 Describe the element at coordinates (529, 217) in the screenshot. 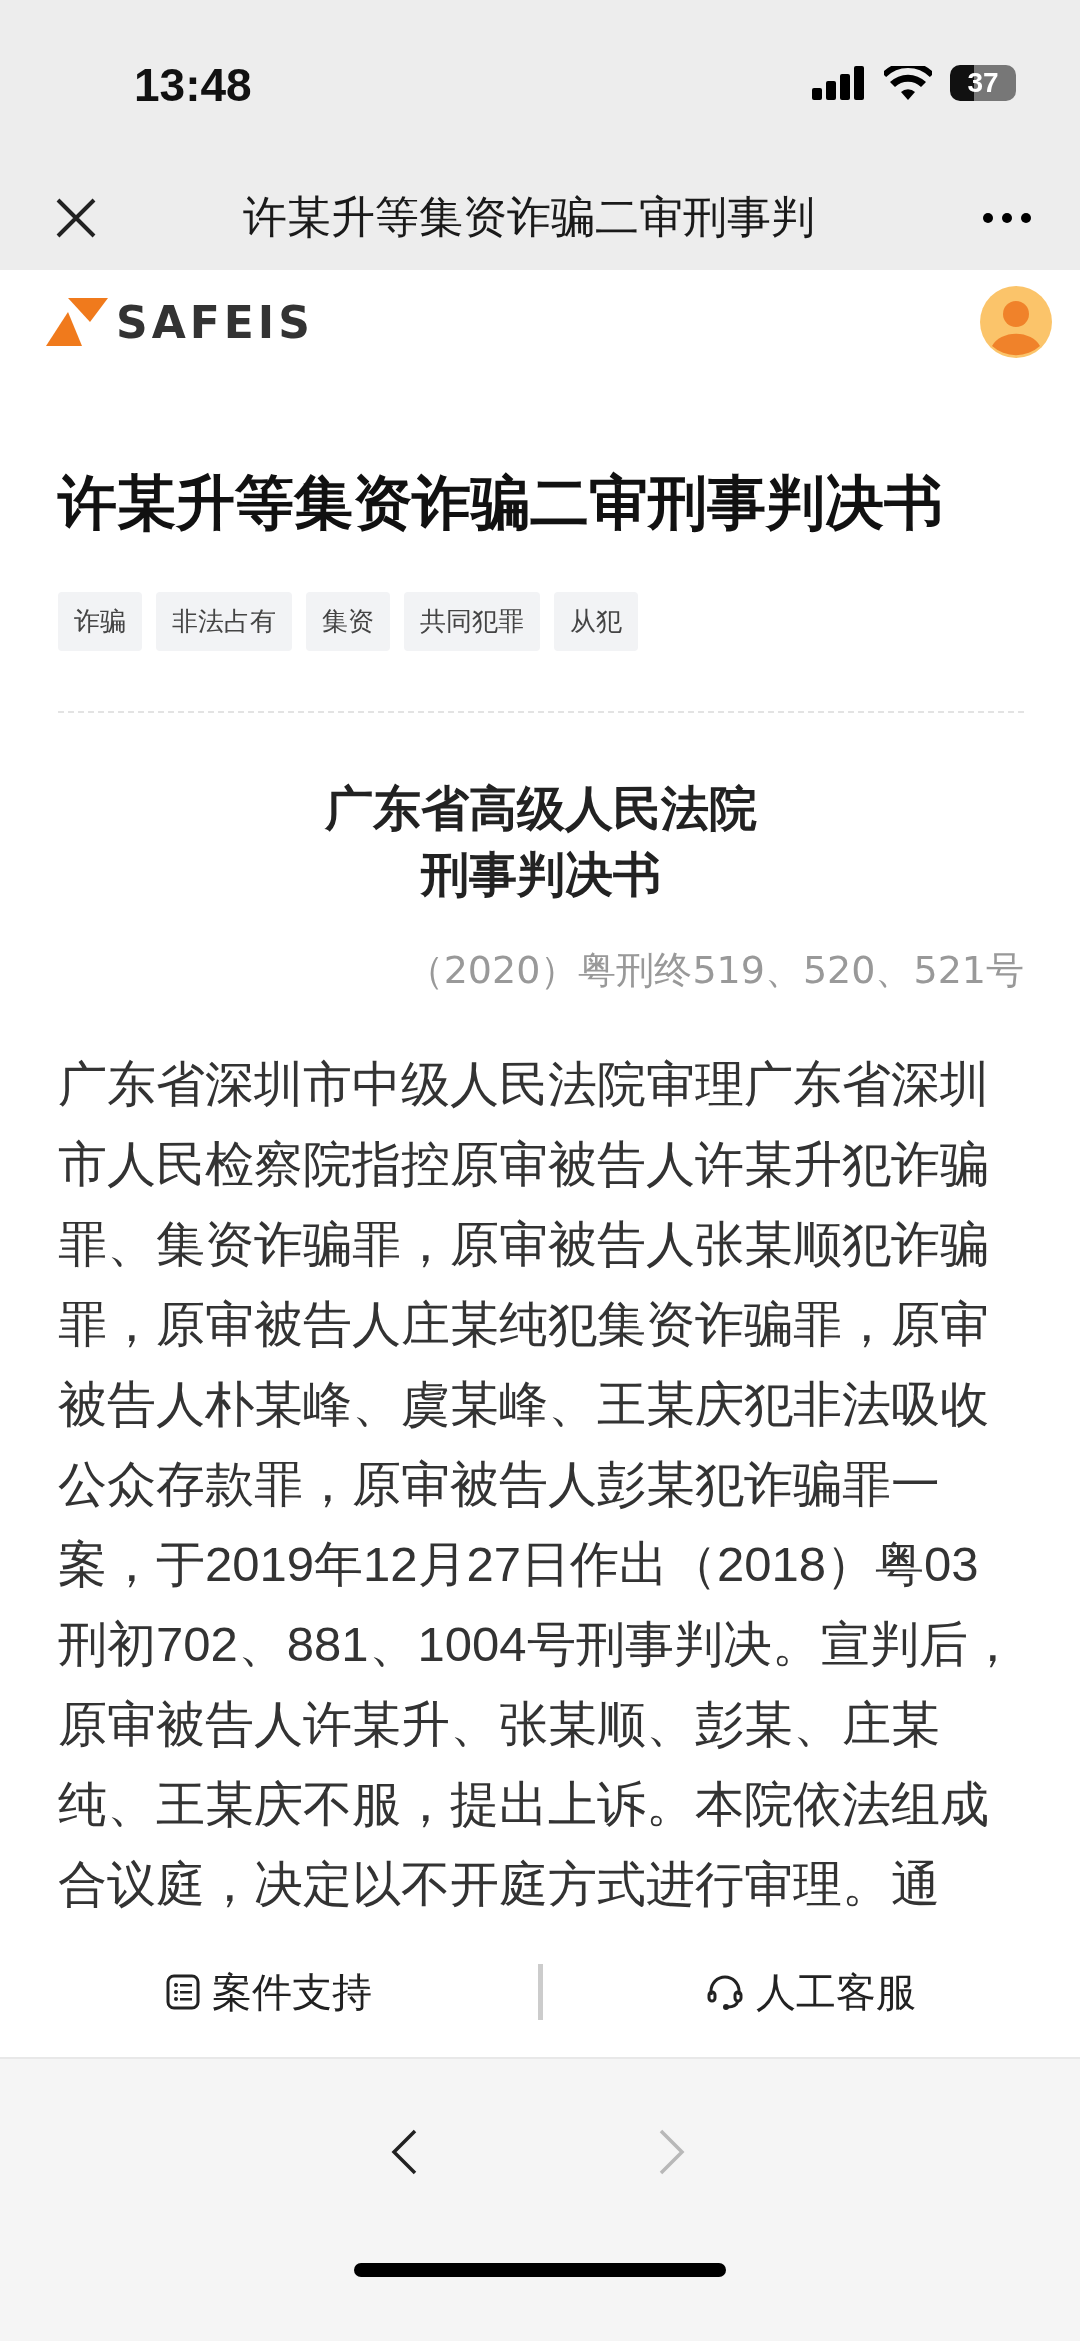

I see `page-title: 许某升等集资诈骗二审刑事判` at that location.